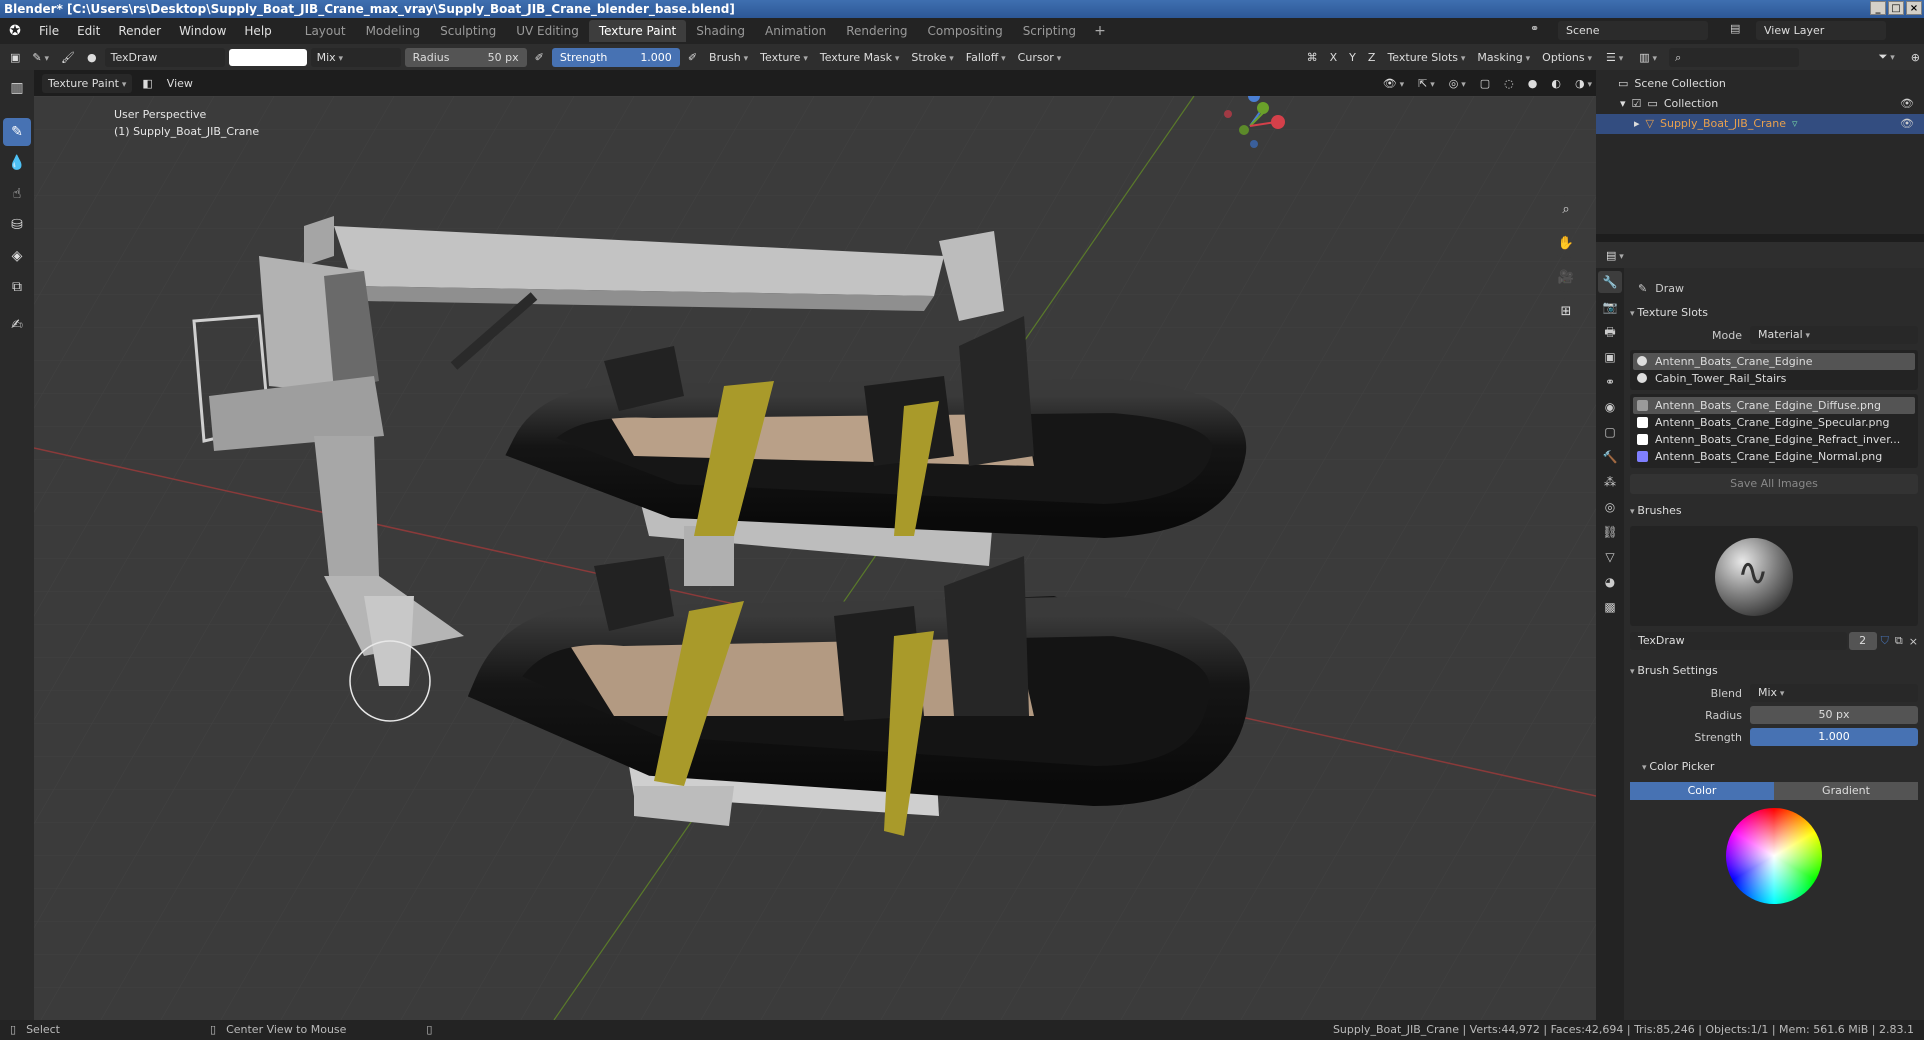  What do you see at coordinates (1734, 57) in the screenshot?
I see `outliner-search-input: ⌕` at bounding box center [1734, 57].